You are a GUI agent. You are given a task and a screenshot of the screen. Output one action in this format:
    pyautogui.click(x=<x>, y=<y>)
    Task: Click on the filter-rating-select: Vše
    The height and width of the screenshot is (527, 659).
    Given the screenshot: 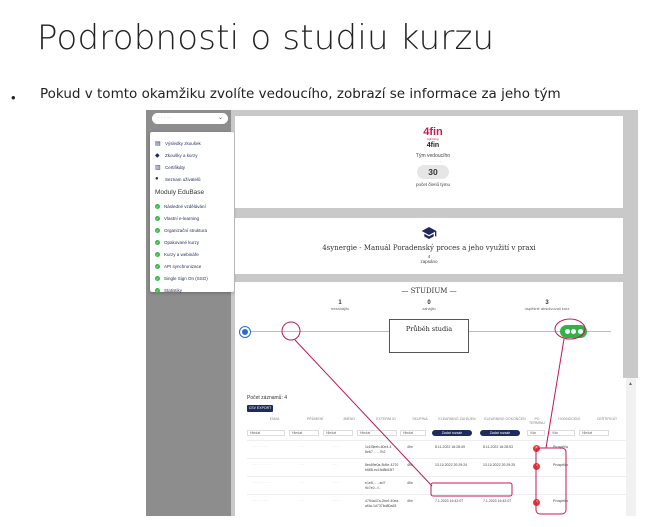 What is the action you would take?
    pyautogui.click(x=562, y=433)
    